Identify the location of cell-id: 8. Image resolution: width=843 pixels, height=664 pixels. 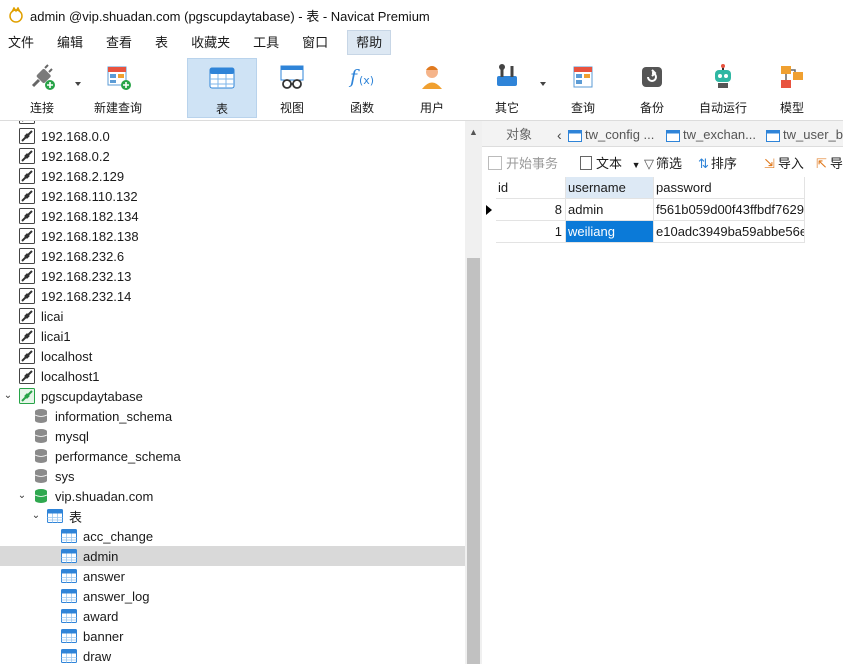
(531, 210).